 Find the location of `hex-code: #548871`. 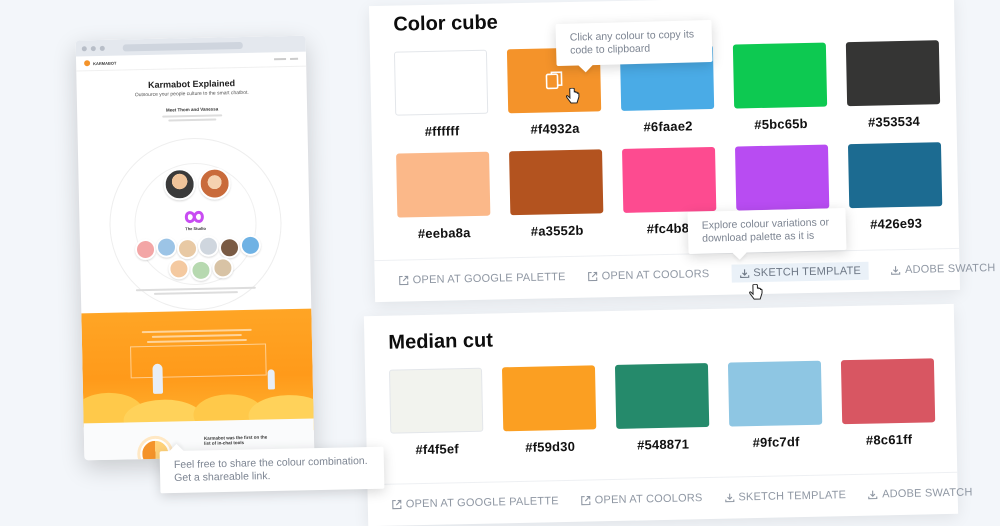

hex-code: #548871 is located at coordinates (663, 444).